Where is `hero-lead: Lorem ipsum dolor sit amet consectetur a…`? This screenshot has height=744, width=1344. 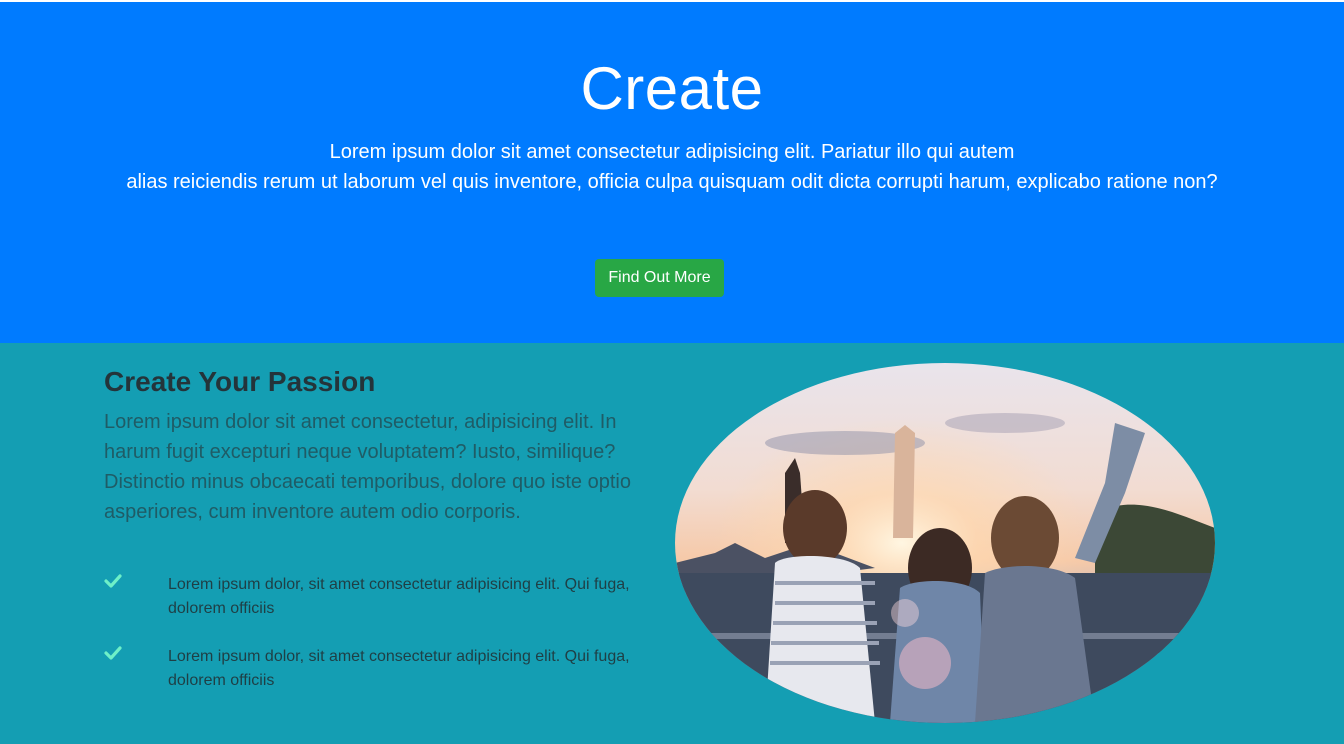 hero-lead: Lorem ipsum dolor sit amet consectetur a… is located at coordinates (672, 167).